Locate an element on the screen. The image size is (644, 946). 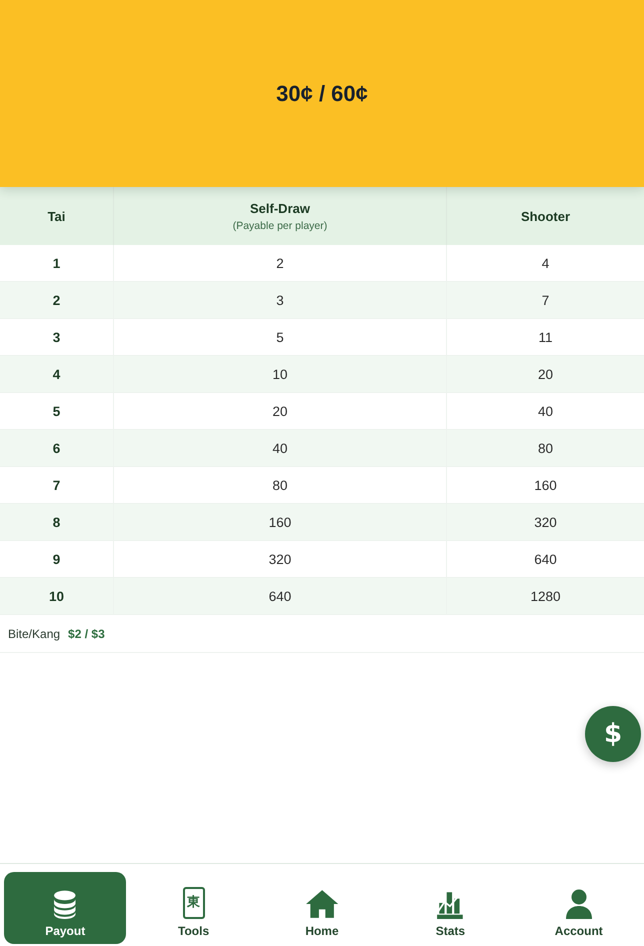
self-draw-value: 10 is located at coordinates (280, 374).